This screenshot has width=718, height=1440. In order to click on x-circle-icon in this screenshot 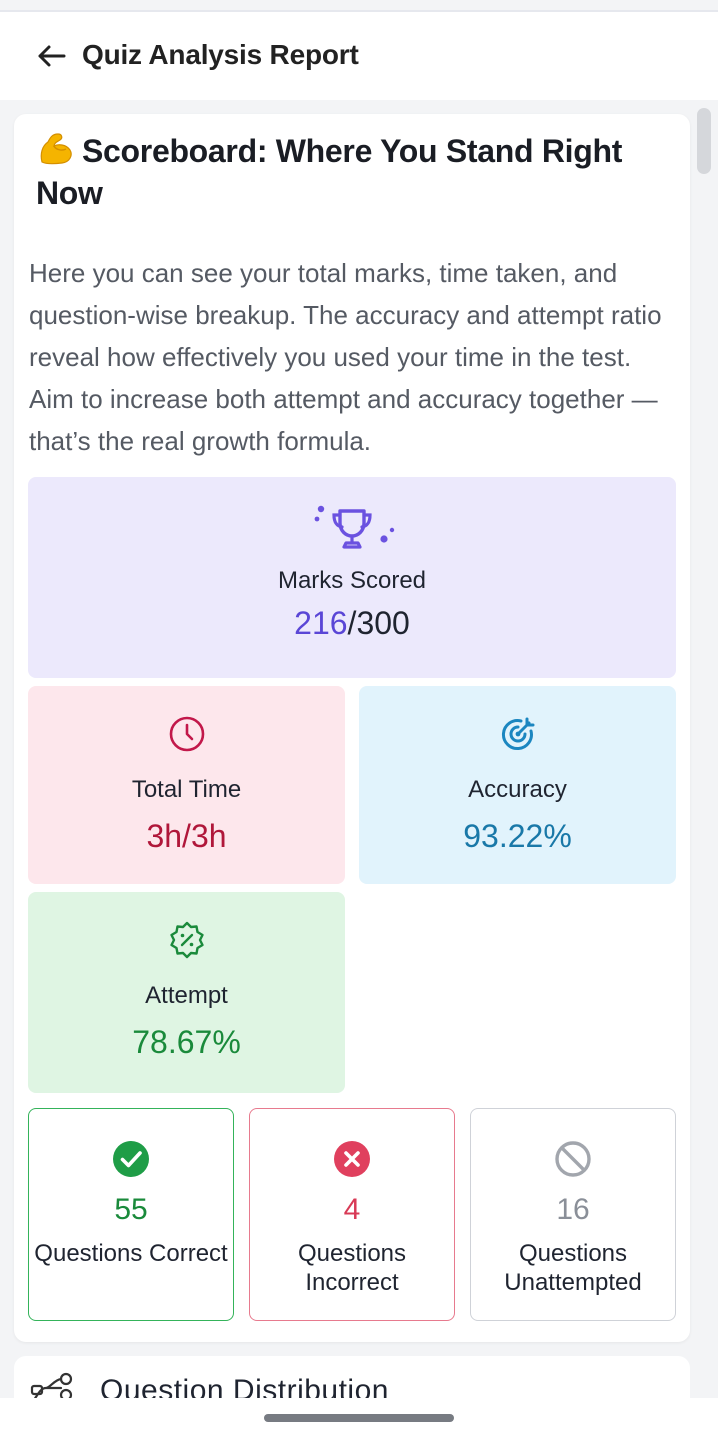, I will do `click(352, 1159)`.